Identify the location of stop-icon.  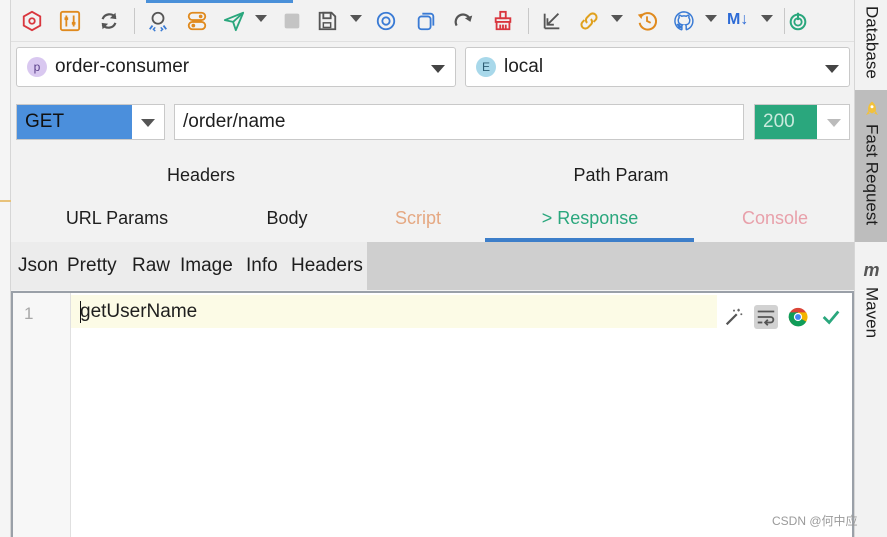
(292, 21).